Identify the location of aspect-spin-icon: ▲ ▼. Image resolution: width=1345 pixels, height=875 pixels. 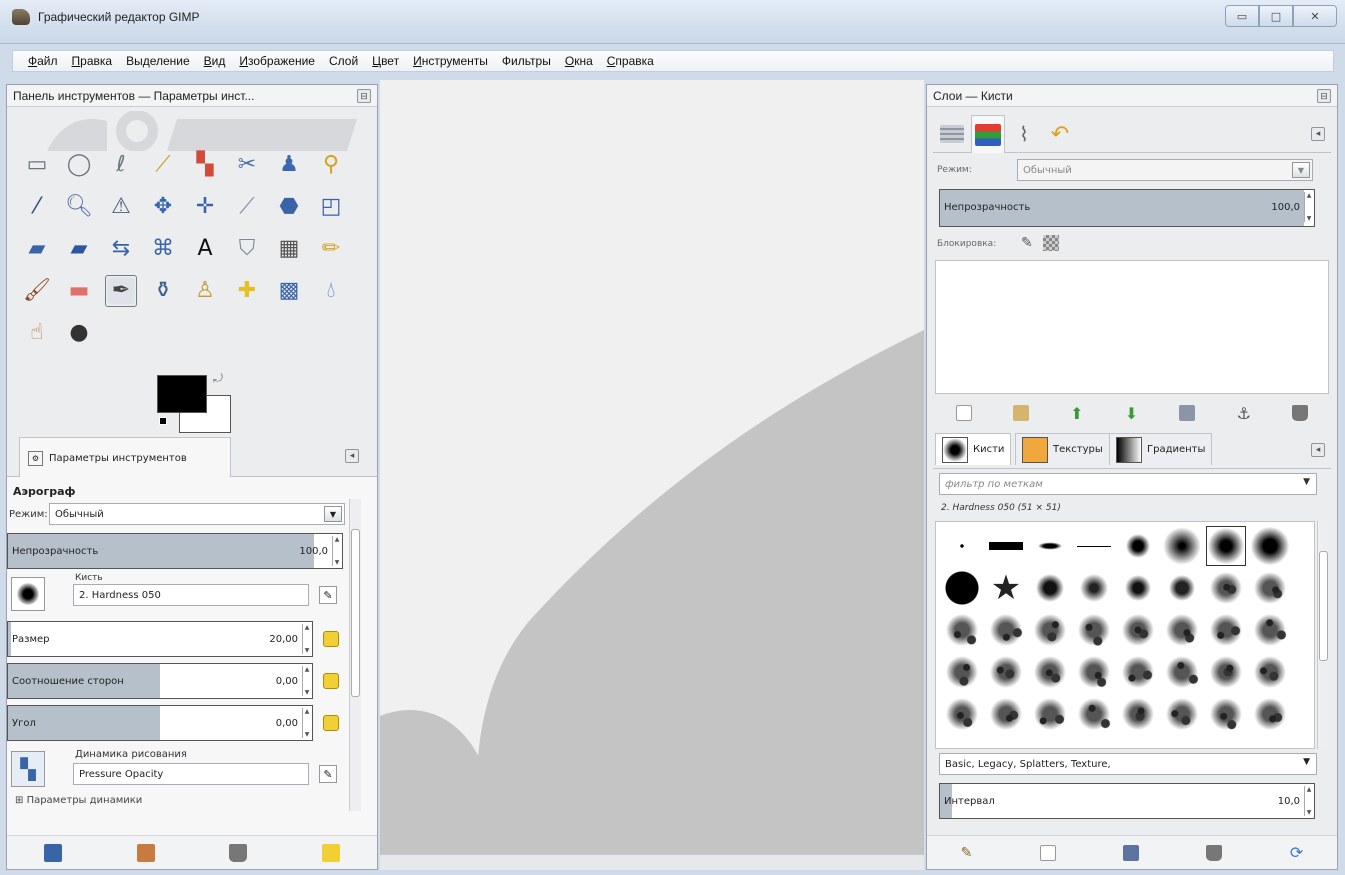
(306, 681).